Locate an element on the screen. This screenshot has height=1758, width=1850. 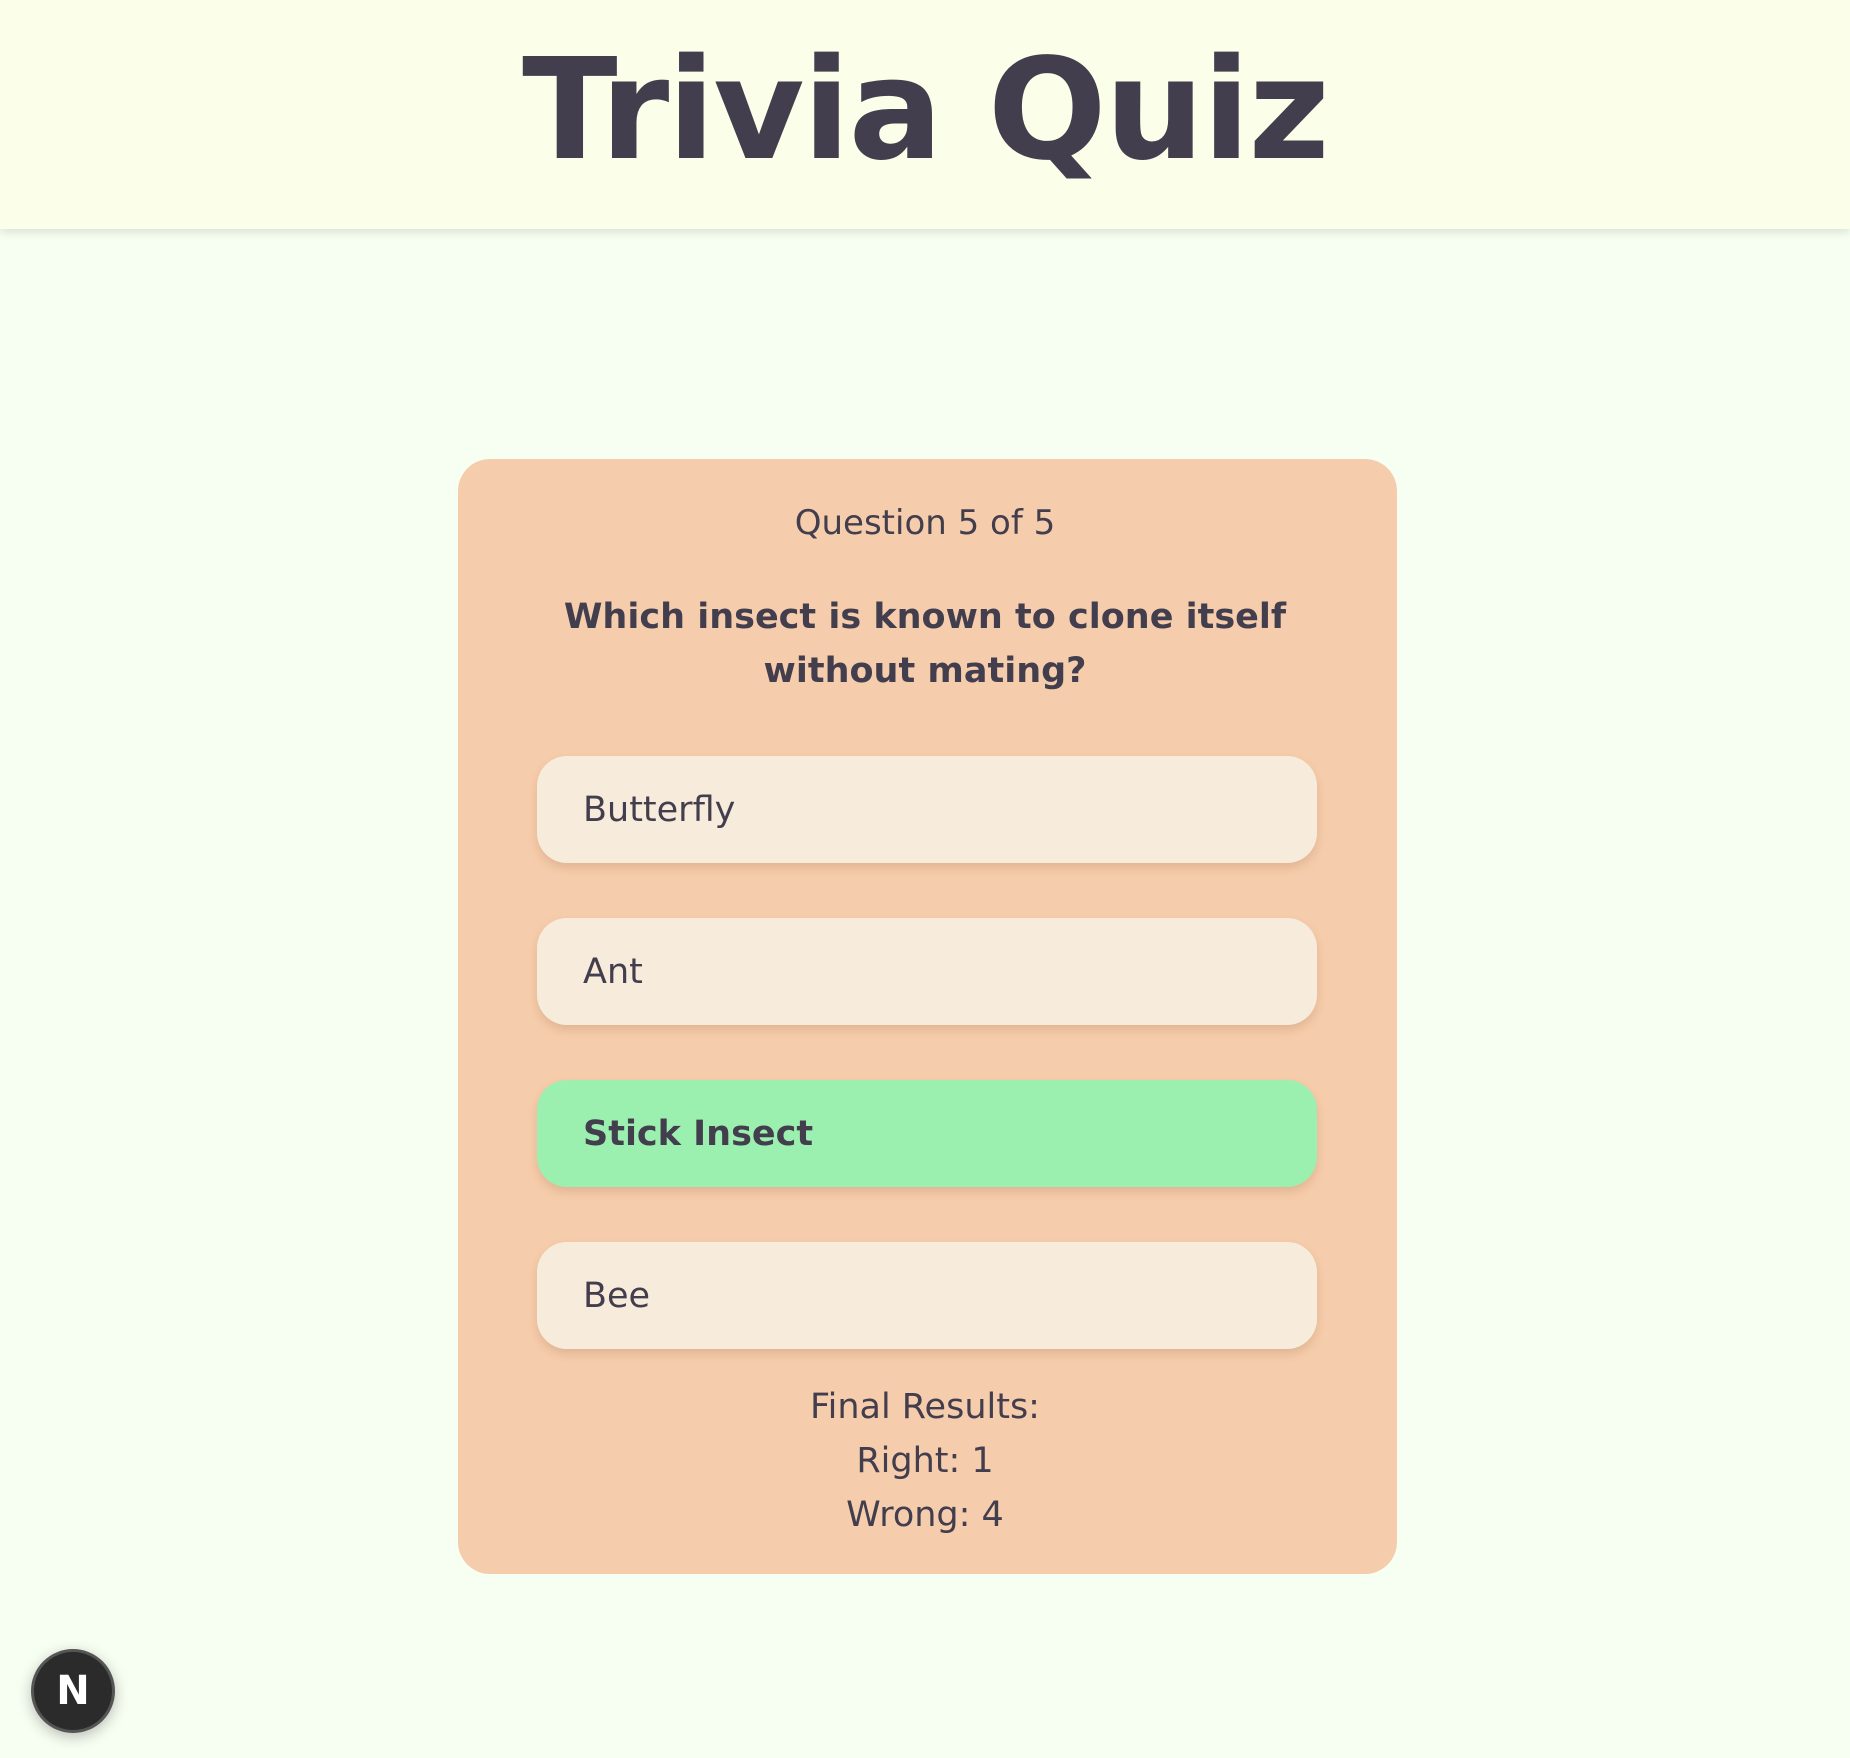
badge-letter: N is located at coordinates (73, 1691).